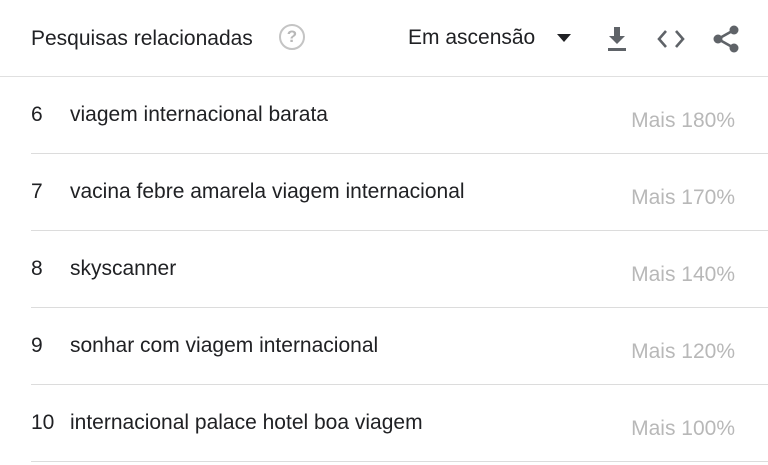 The image size is (768, 465). I want to click on widget-title: Pesquisas relacionadas, so click(142, 38).